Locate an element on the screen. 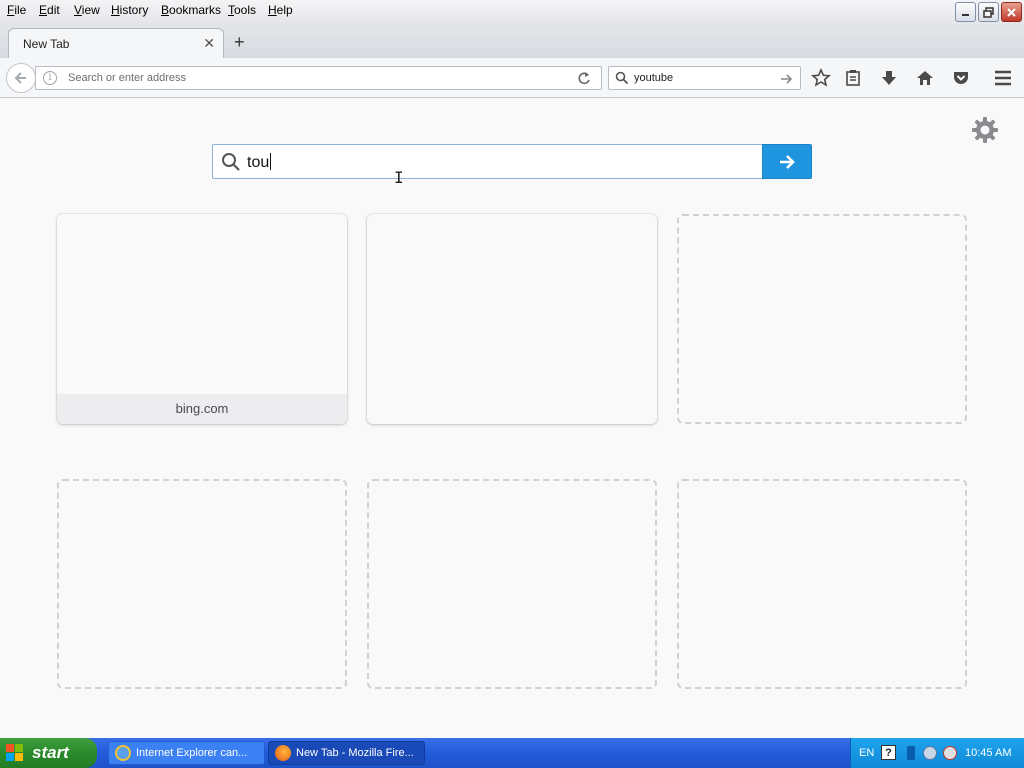 This screenshot has width=1024, height=768. tab-close-icon: ✕ is located at coordinates (209, 43).